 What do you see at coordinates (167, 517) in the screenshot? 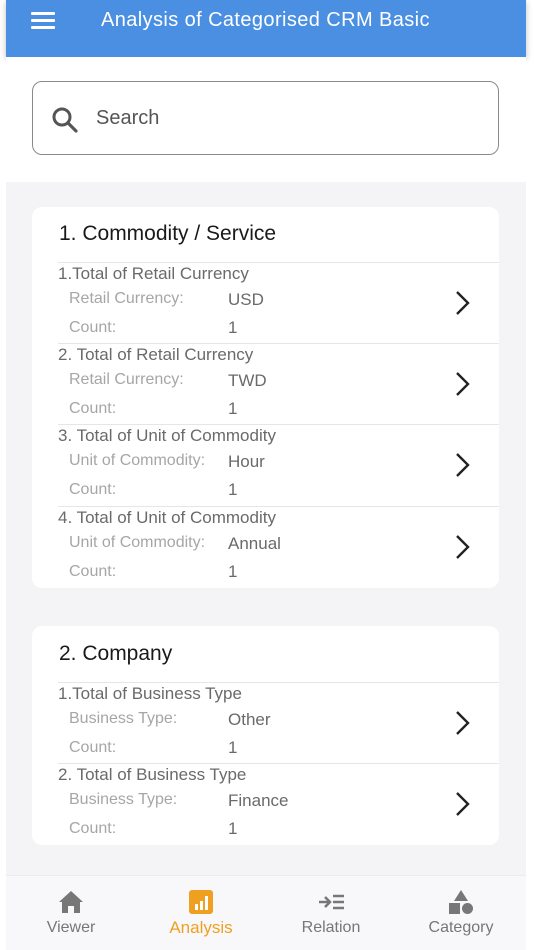
I see `row-heading: 4. Total of Unit of Commodity` at bounding box center [167, 517].